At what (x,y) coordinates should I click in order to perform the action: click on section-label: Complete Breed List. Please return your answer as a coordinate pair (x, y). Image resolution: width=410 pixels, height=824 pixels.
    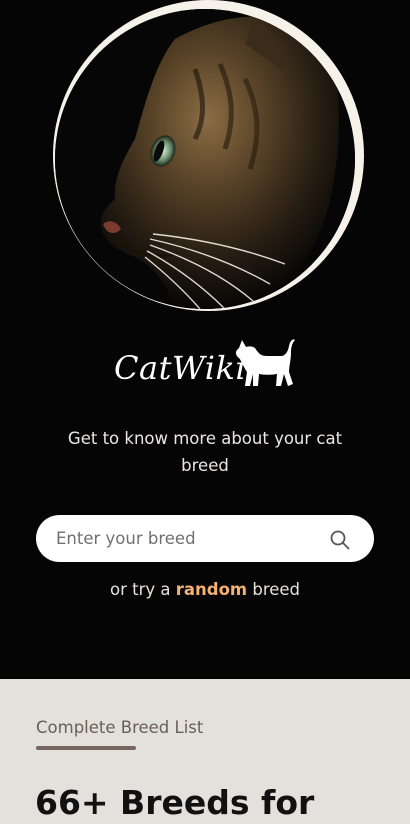
    Looking at the image, I should click on (120, 727).